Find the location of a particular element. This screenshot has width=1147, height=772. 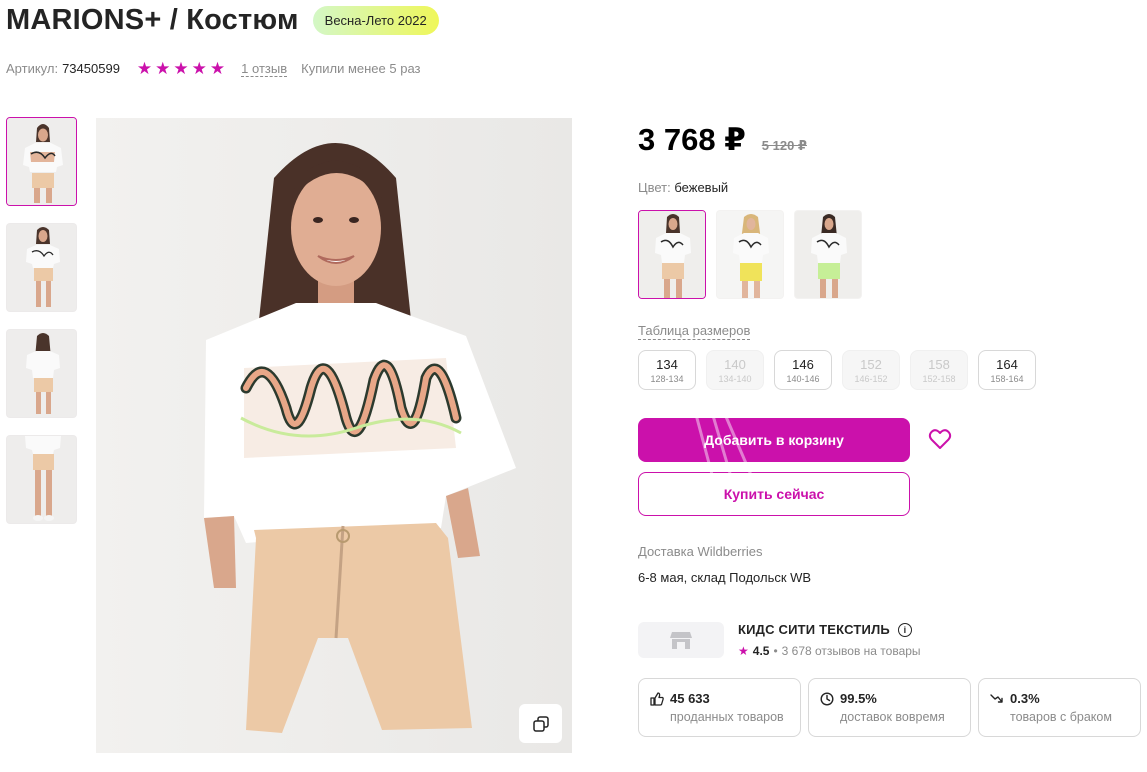

stat-card: 45 633 проданных товаров is located at coordinates (719, 707).